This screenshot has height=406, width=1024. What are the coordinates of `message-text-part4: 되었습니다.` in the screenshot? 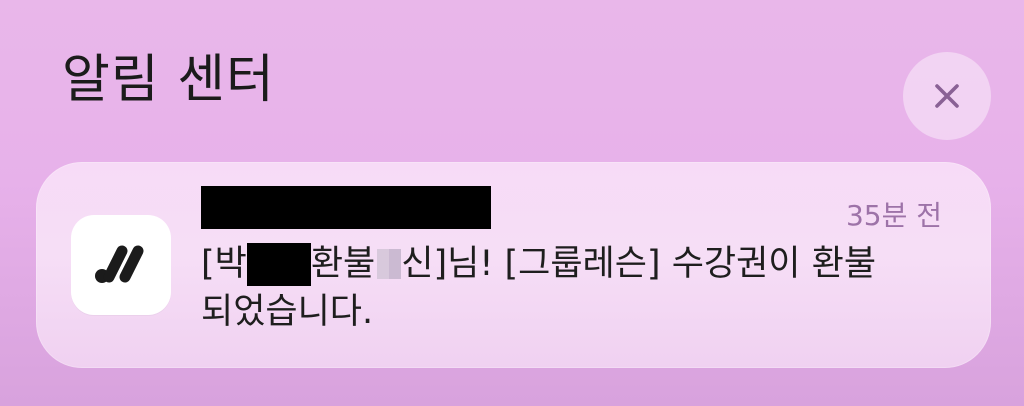 It's located at (287, 312).